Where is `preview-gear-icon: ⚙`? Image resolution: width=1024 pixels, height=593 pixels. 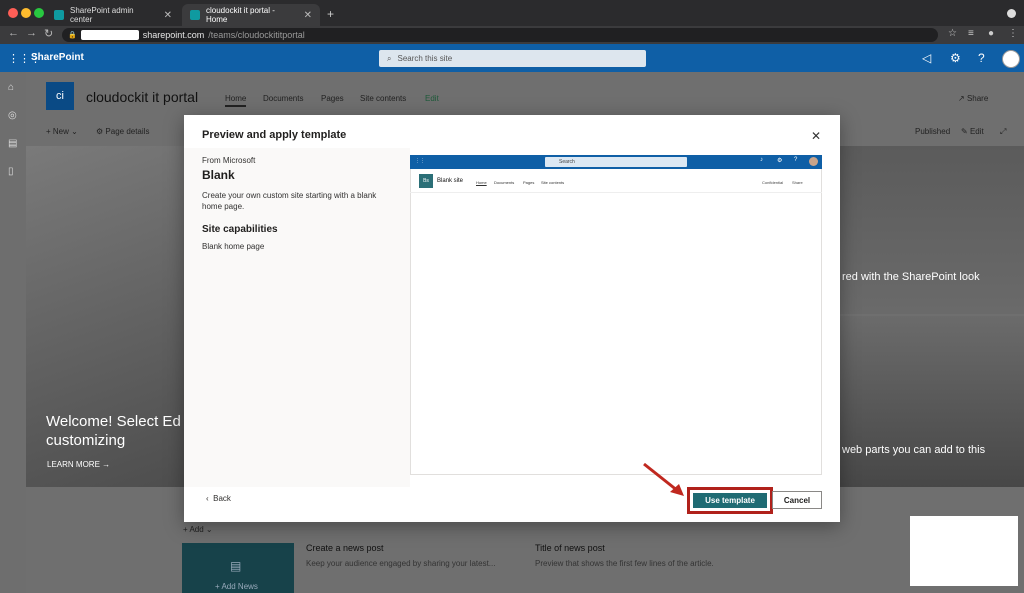 preview-gear-icon: ⚙ is located at coordinates (780, 161).